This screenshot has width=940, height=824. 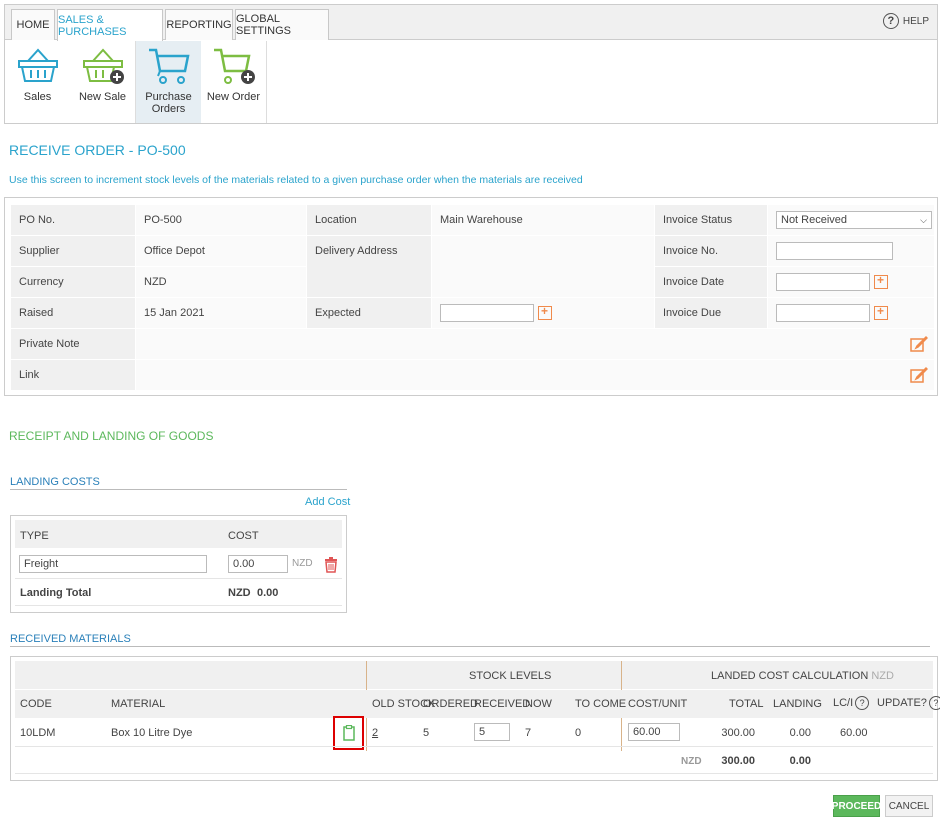 I want to click on col-total: TOTAL, so click(x=746, y=704).